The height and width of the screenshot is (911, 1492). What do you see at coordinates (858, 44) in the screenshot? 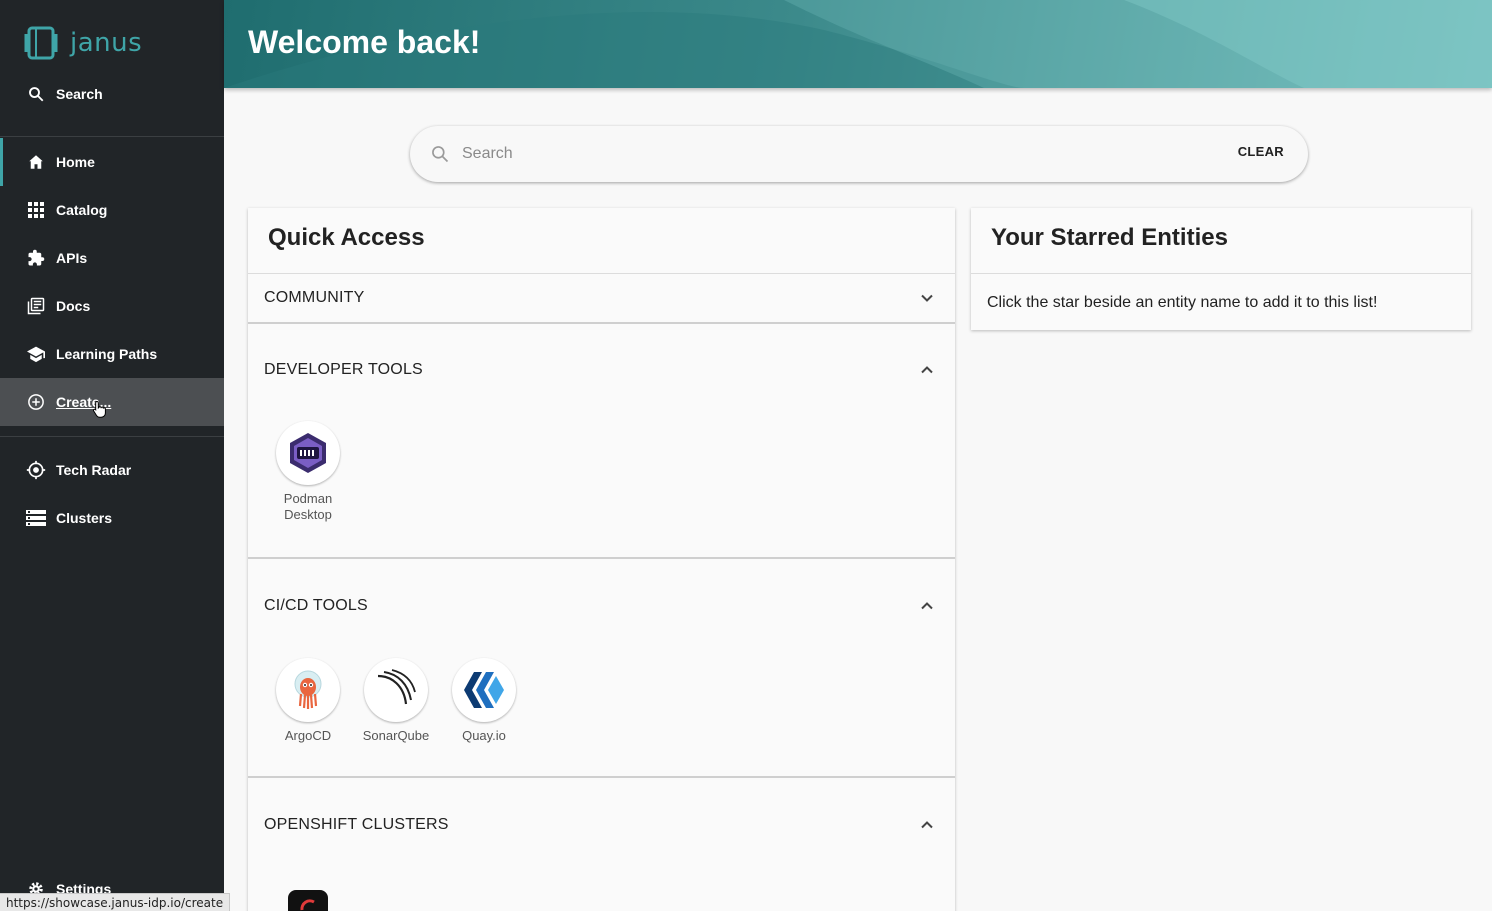
I see `page-header: Welcome back!` at bounding box center [858, 44].